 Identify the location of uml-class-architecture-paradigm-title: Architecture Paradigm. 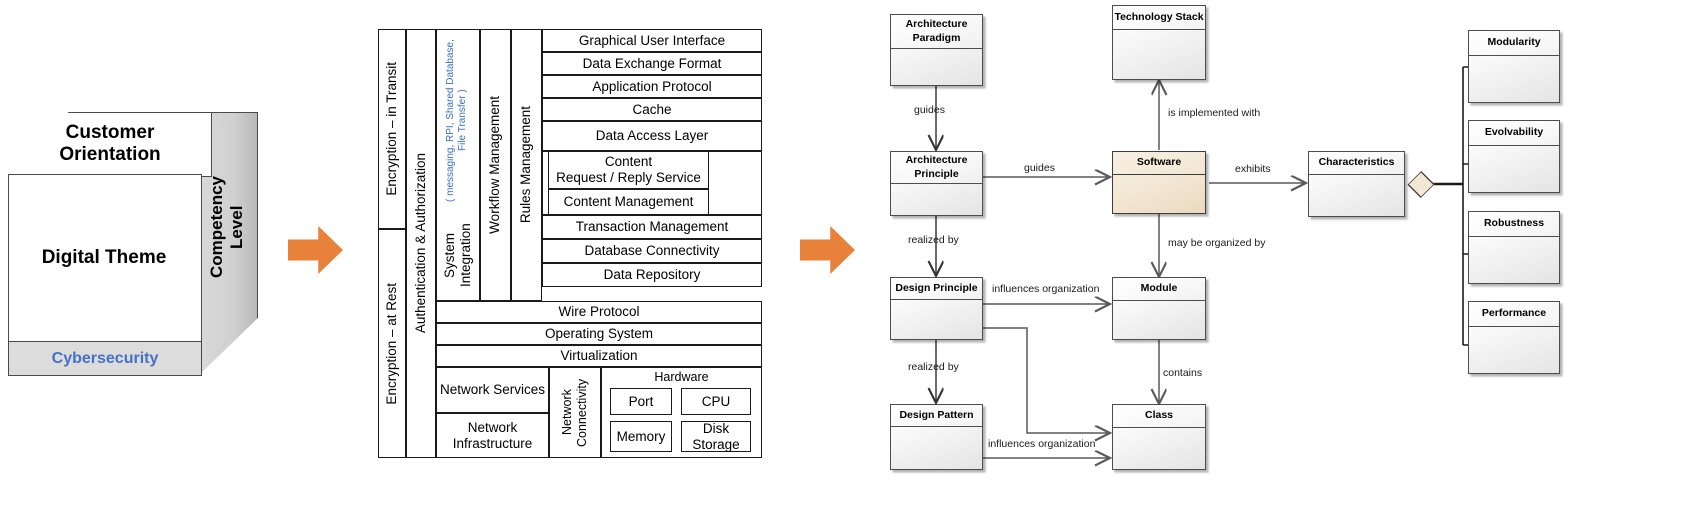
(936, 32).